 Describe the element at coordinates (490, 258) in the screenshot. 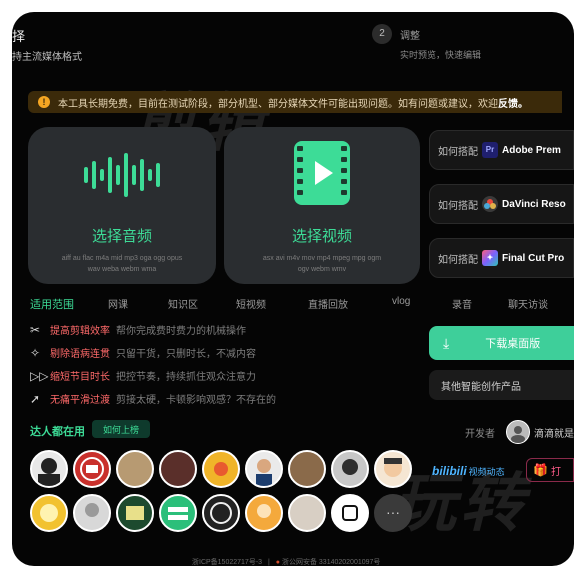

I see `finalcut-icon: ✦` at that location.